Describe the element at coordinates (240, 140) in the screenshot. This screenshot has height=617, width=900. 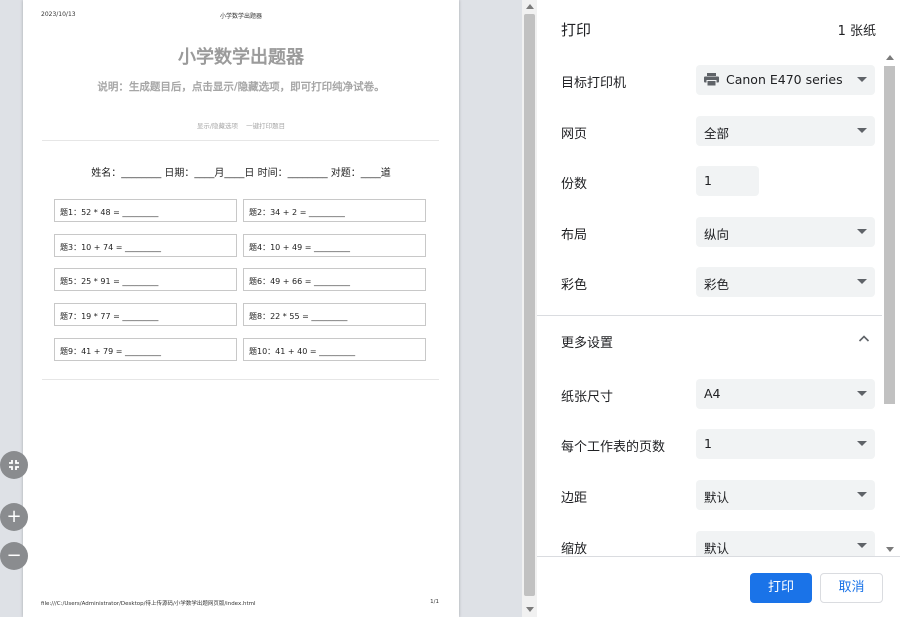
I see `doc-divider-top` at that location.